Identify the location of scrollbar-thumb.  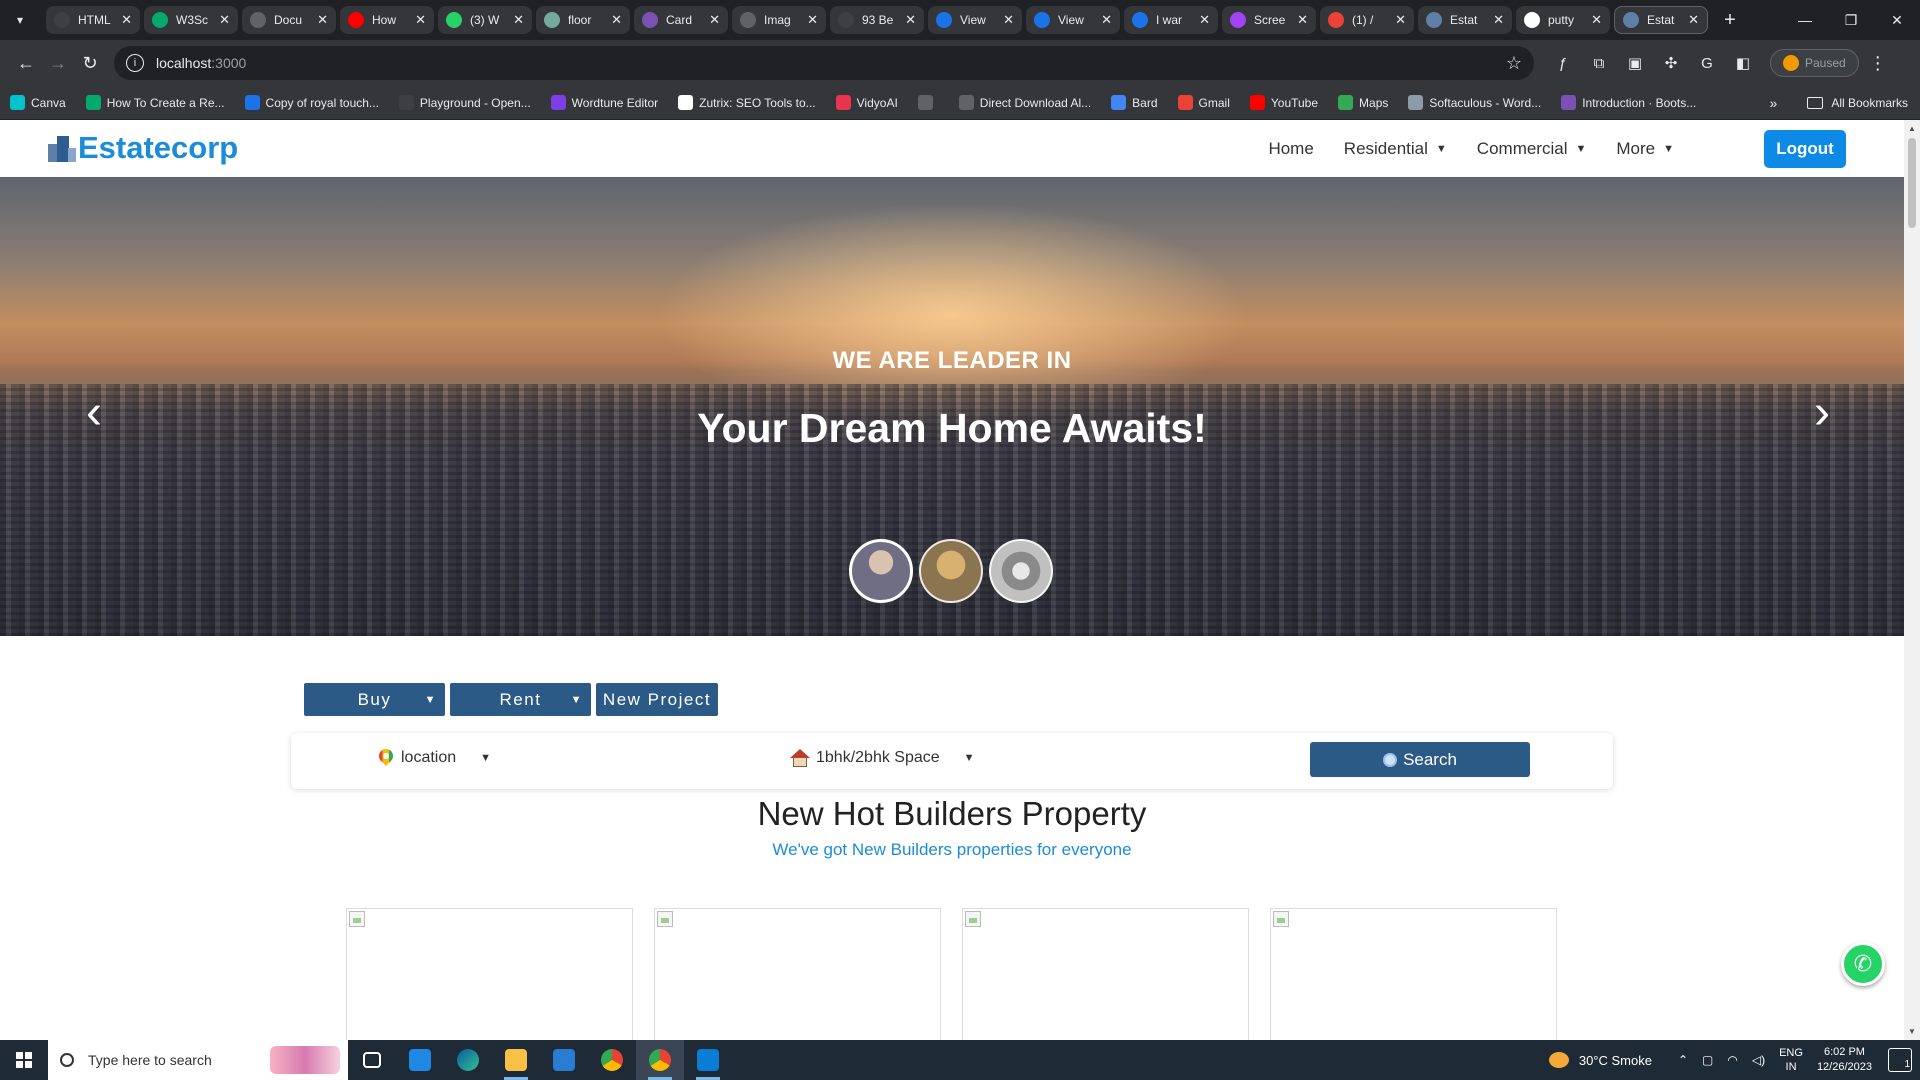
(1912, 183).